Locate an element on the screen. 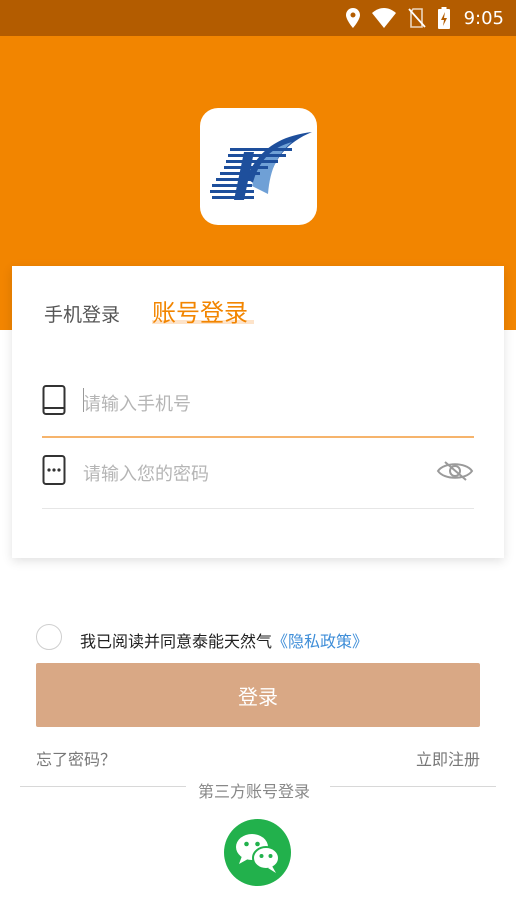 Image resolution: width=516 pixels, height=919 pixels. agreement-prefix: 我已阅读并同意泰能天然气 is located at coordinates (176, 641).